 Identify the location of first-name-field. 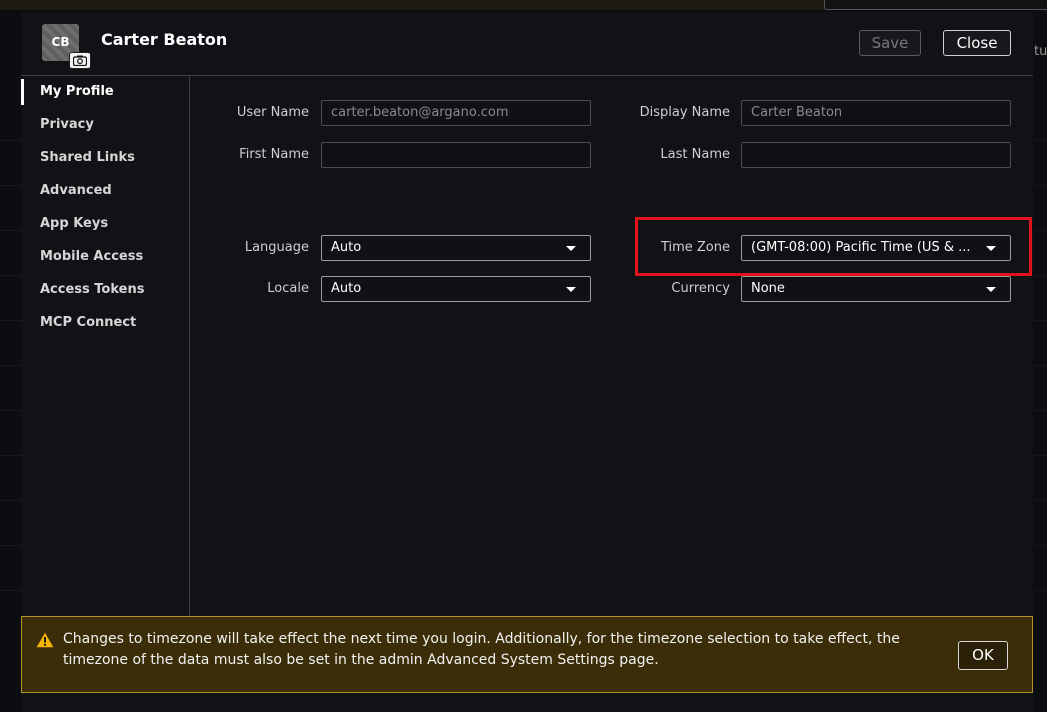
(456, 155).